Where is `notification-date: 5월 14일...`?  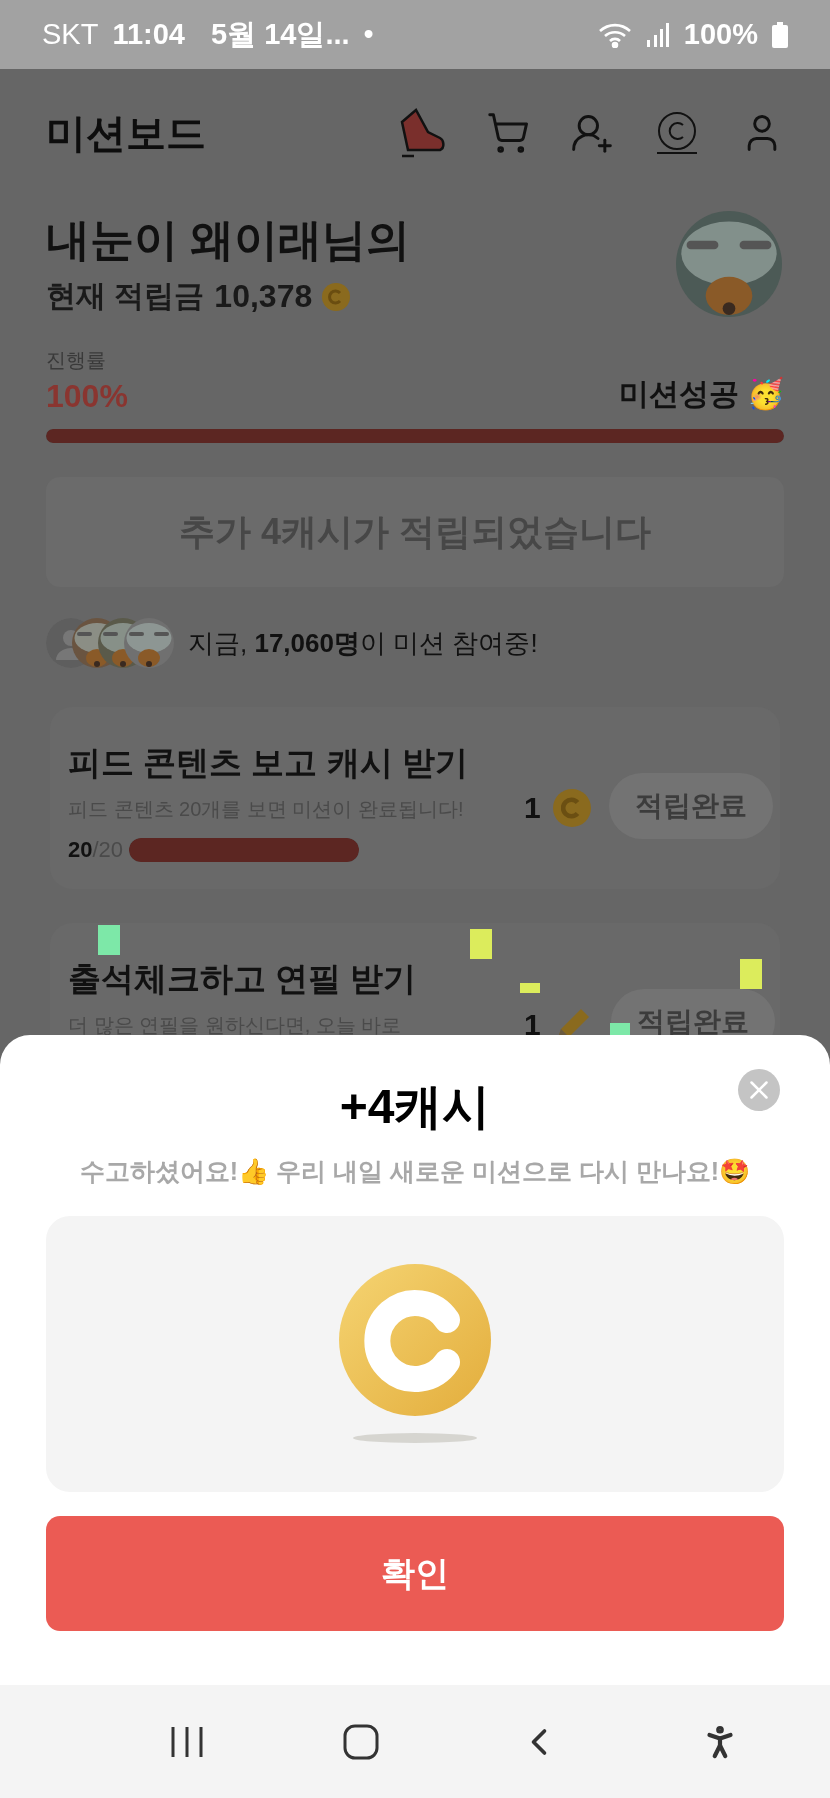 notification-date: 5월 14일... is located at coordinates (280, 34).